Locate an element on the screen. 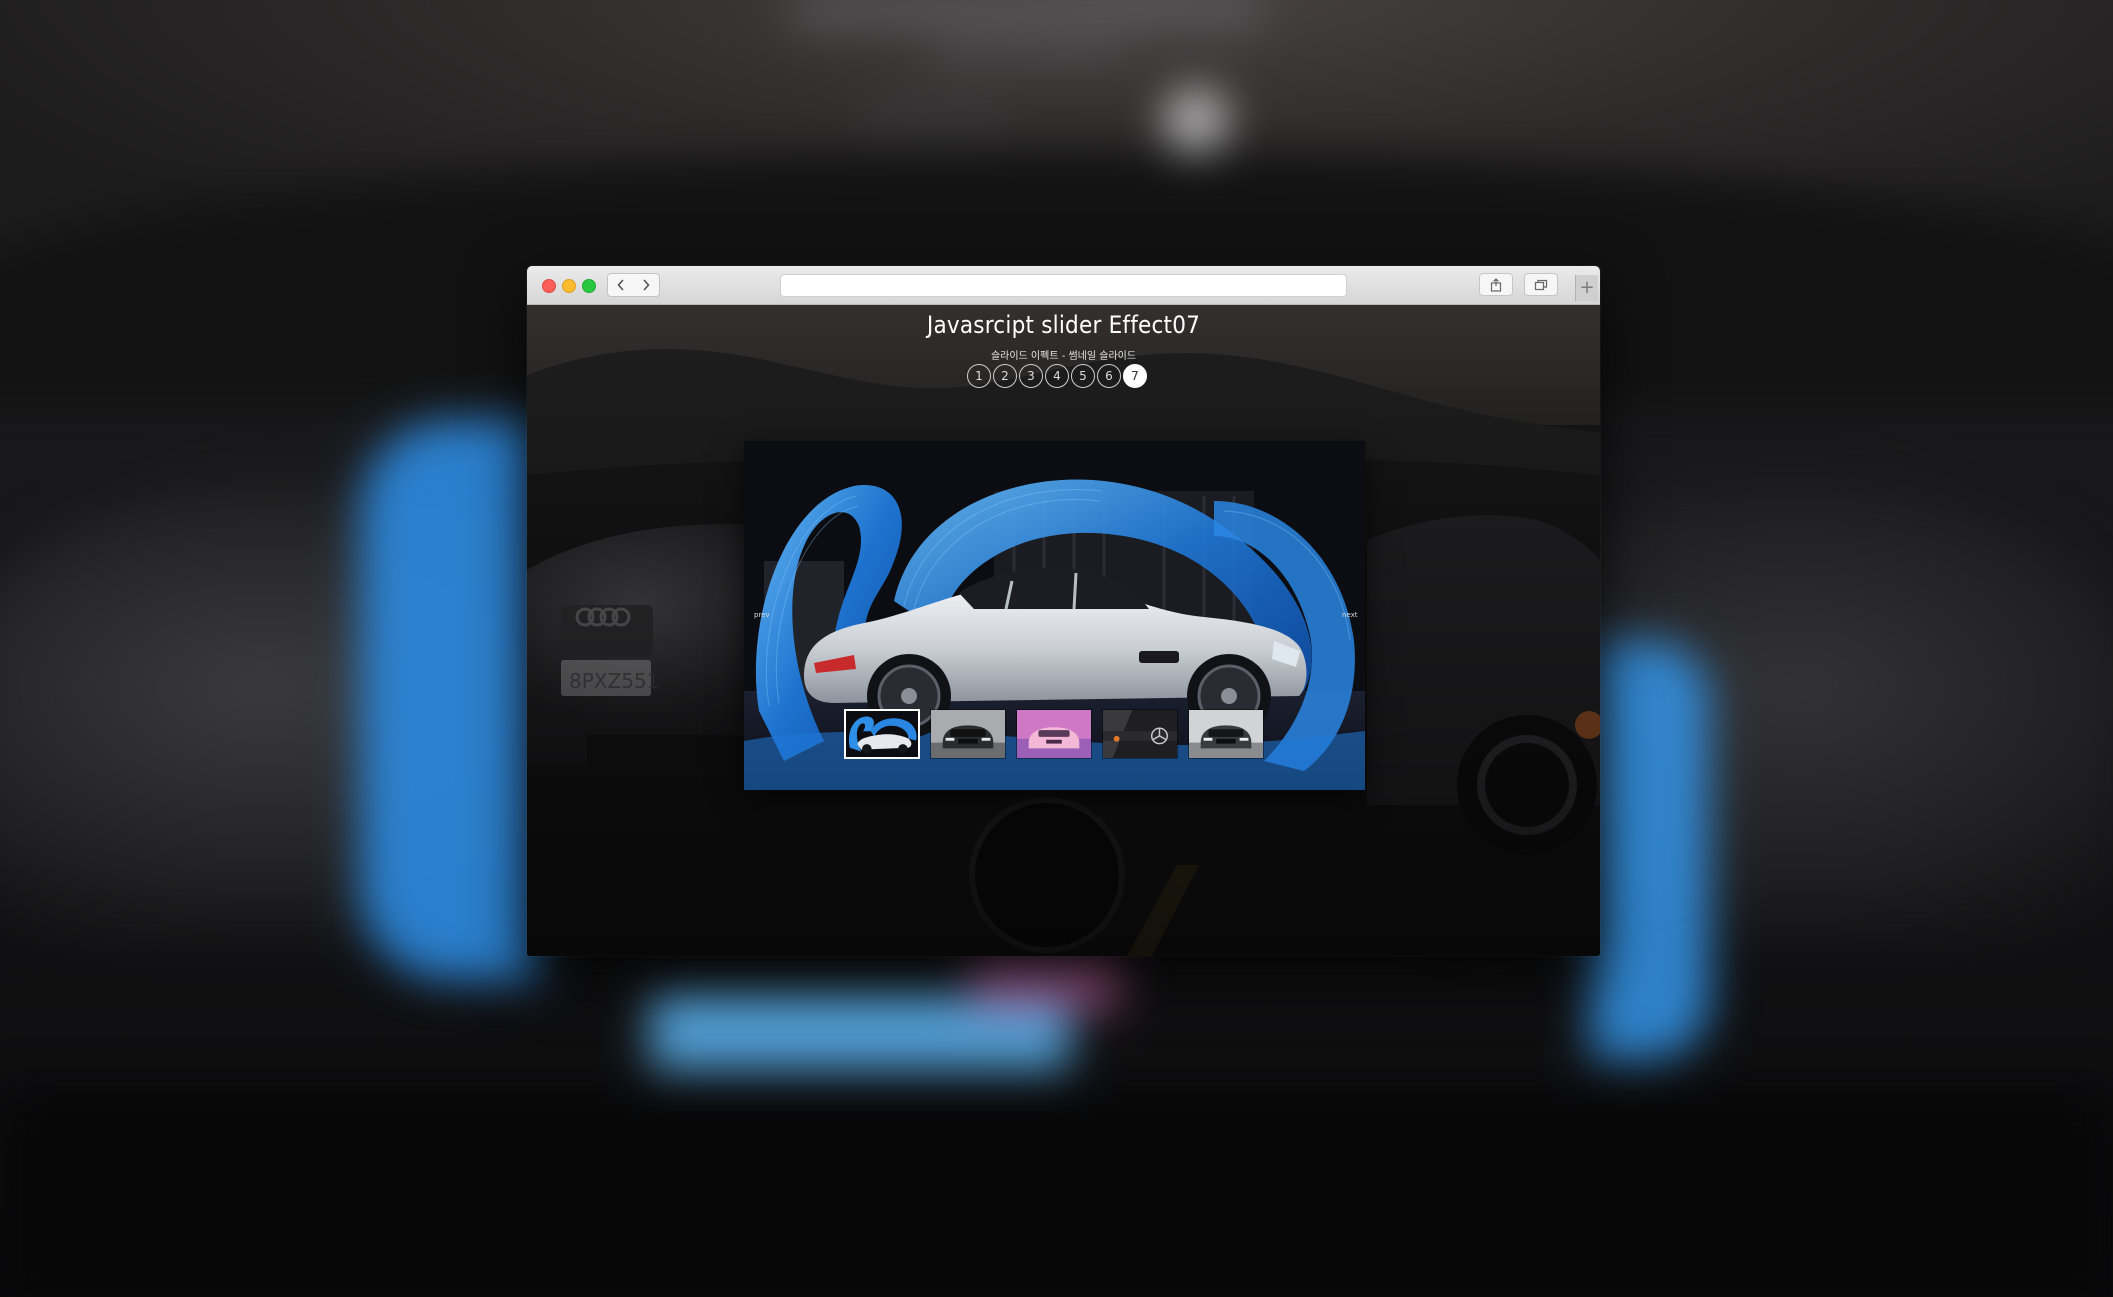 This screenshot has width=2113, height=1297. new-tab-button: + is located at coordinates (1586, 288).